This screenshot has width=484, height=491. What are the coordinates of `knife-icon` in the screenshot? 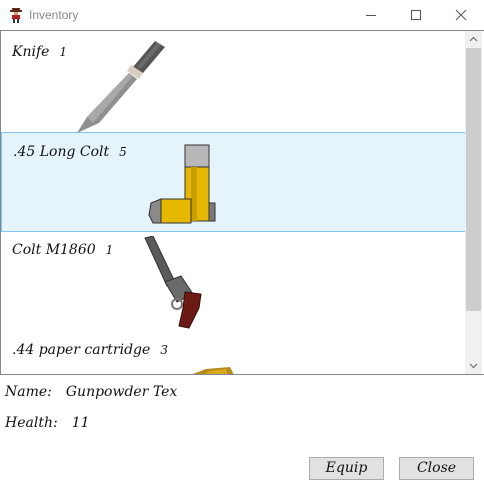 It's located at (121, 87).